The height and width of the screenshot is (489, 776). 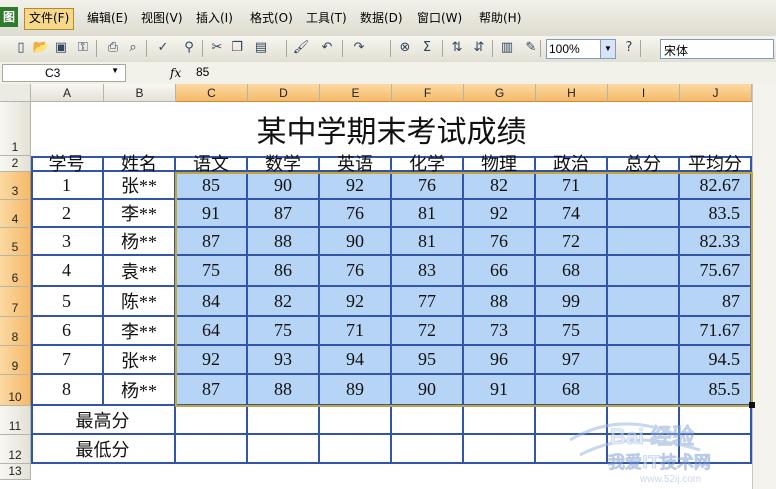 What do you see at coordinates (67, 164) in the screenshot?
I see `header-cell: 学号` at bounding box center [67, 164].